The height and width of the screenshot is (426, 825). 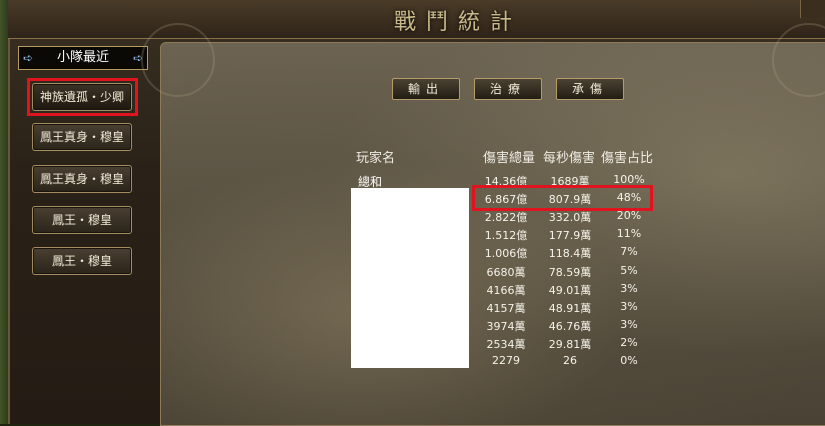 I want to click on table-cell-share: 11%, so click(x=629, y=234).